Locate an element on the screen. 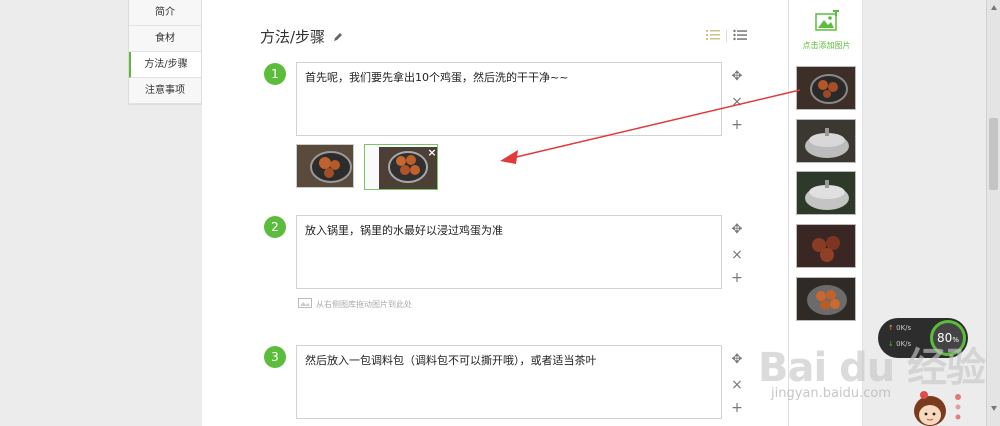  scroll-up-icon is located at coordinates (994, 8).